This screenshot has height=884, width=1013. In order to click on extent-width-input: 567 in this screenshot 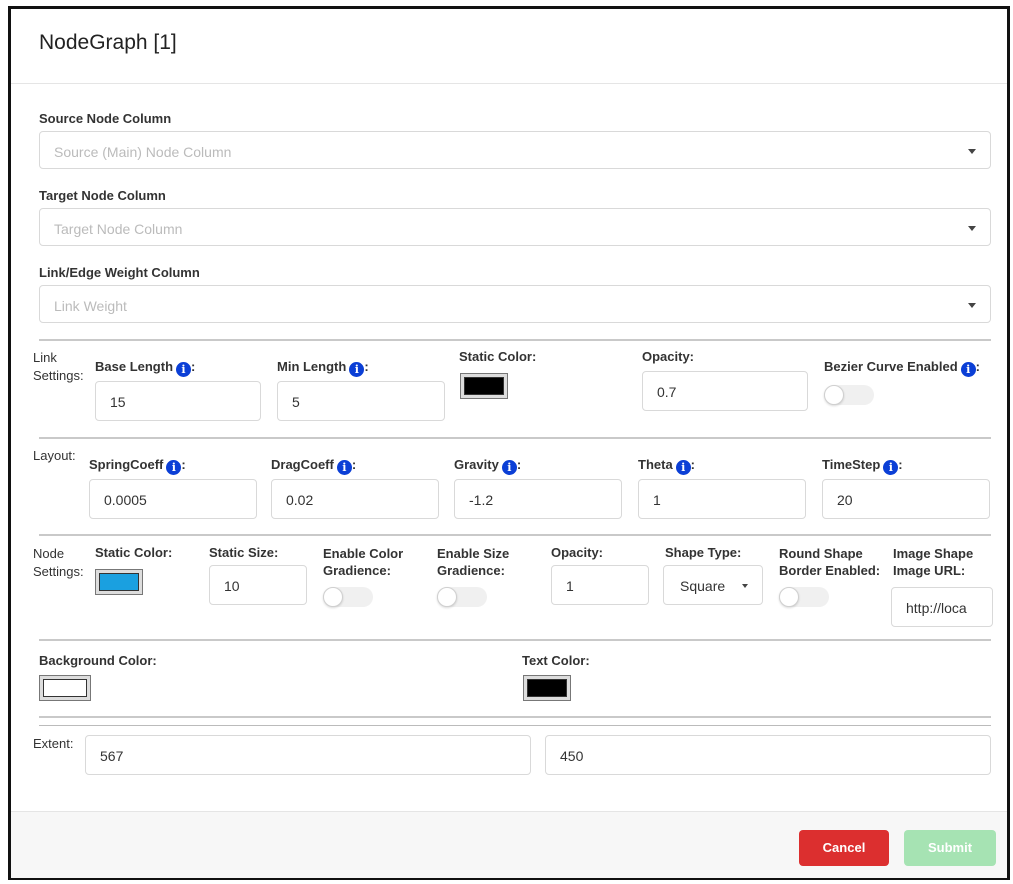, I will do `click(308, 755)`.